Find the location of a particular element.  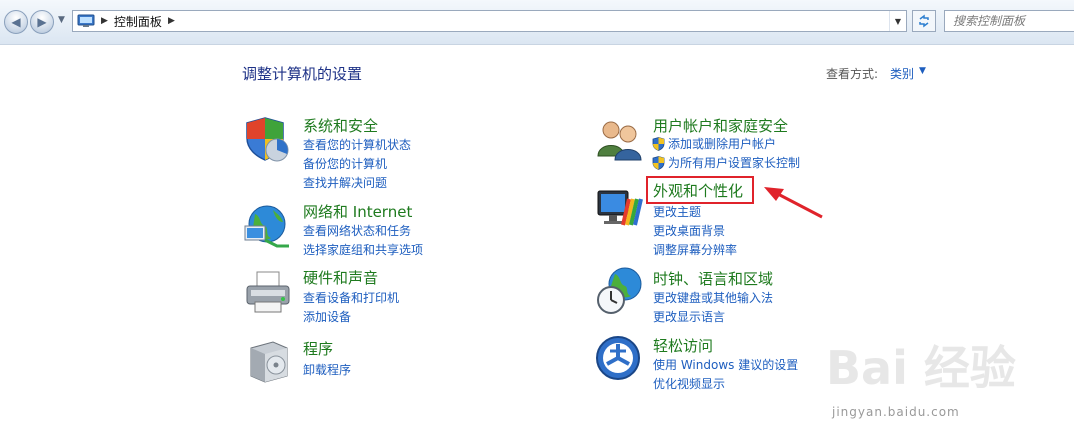

watermark-logo-text: Bai 经验 is located at coordinates (921, 368).